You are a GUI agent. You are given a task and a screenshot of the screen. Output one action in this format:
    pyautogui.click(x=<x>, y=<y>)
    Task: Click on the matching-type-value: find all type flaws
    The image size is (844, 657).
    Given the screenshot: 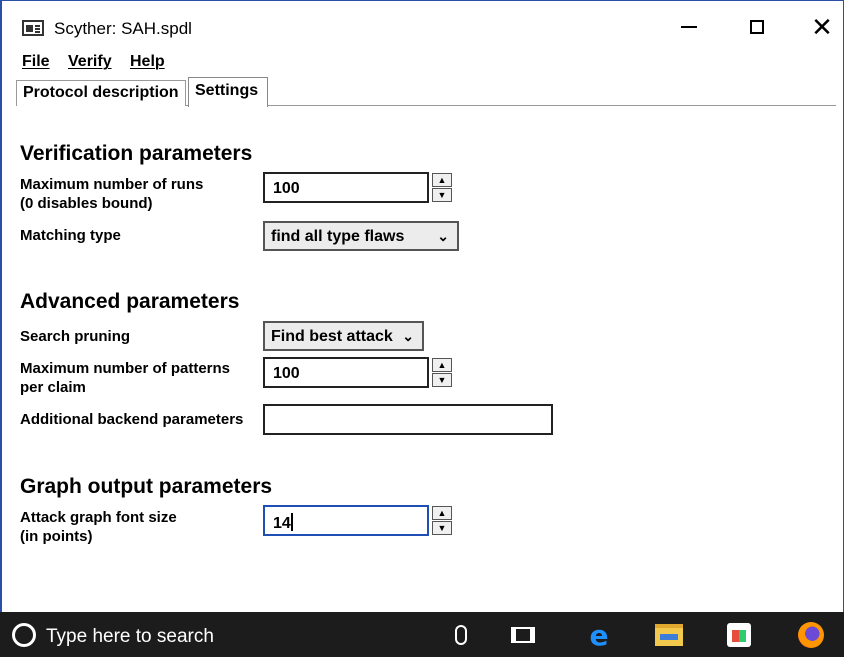 What is the action you would take?
    pyautogui.click(x=338, y=236)
    